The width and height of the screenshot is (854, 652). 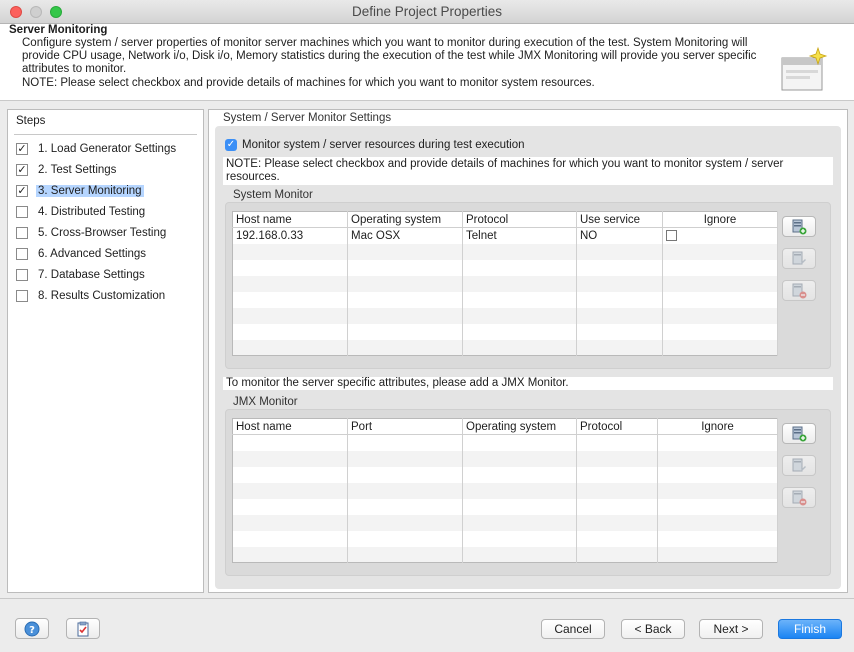 I want to click on finish-button: Finish, so click(x=810, y=629).